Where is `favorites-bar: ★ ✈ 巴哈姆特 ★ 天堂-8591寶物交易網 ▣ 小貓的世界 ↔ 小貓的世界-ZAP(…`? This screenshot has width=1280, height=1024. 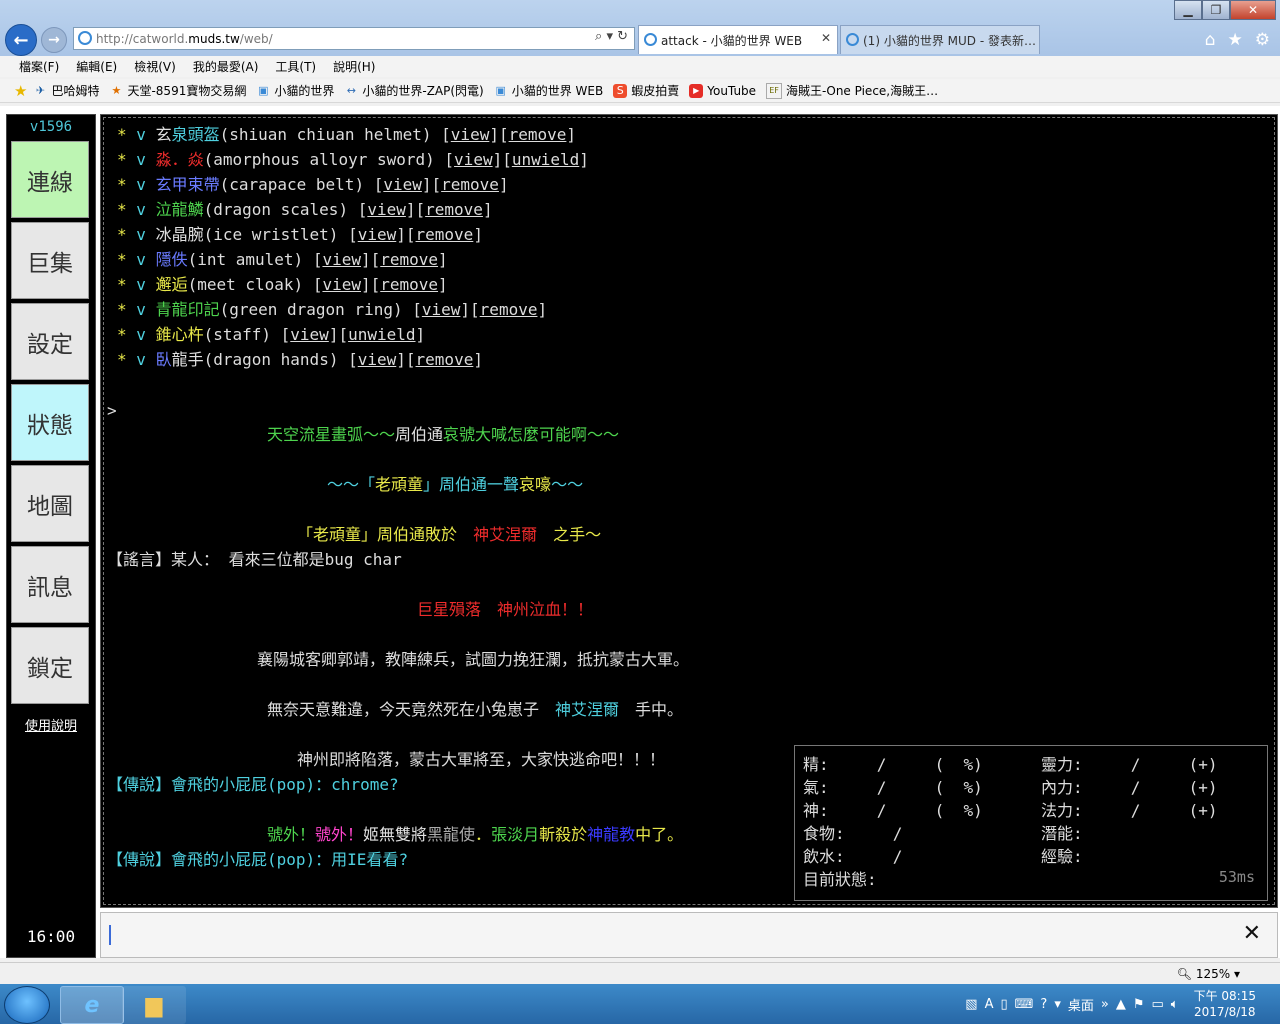 favorites-bar: ★ ✈ 巴哈姆特 ★ 天堂-8591寶物交易網 ▣ 小貓的世界 ↔ 小貓的世界-ZAP(… is located at coordinates (640, 91).